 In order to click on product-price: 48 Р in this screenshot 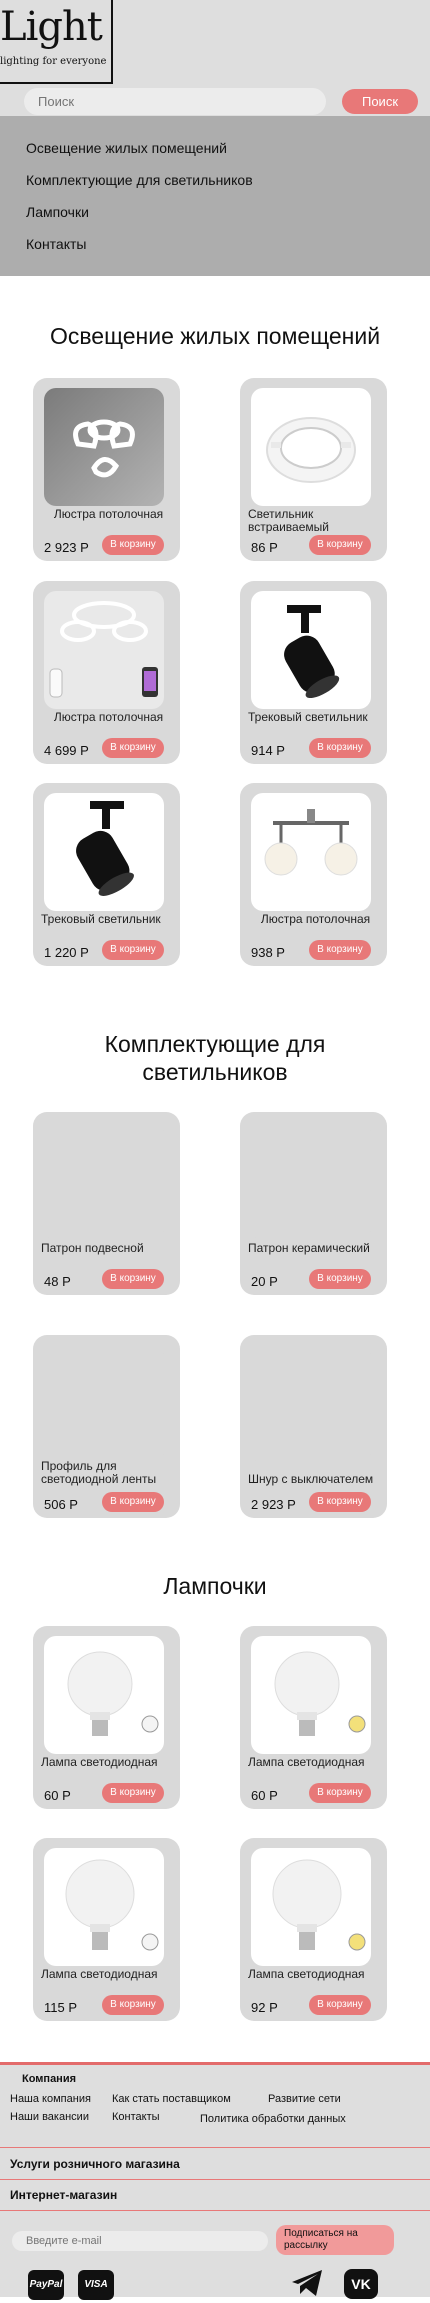, I will do `click(57, 1281)`.